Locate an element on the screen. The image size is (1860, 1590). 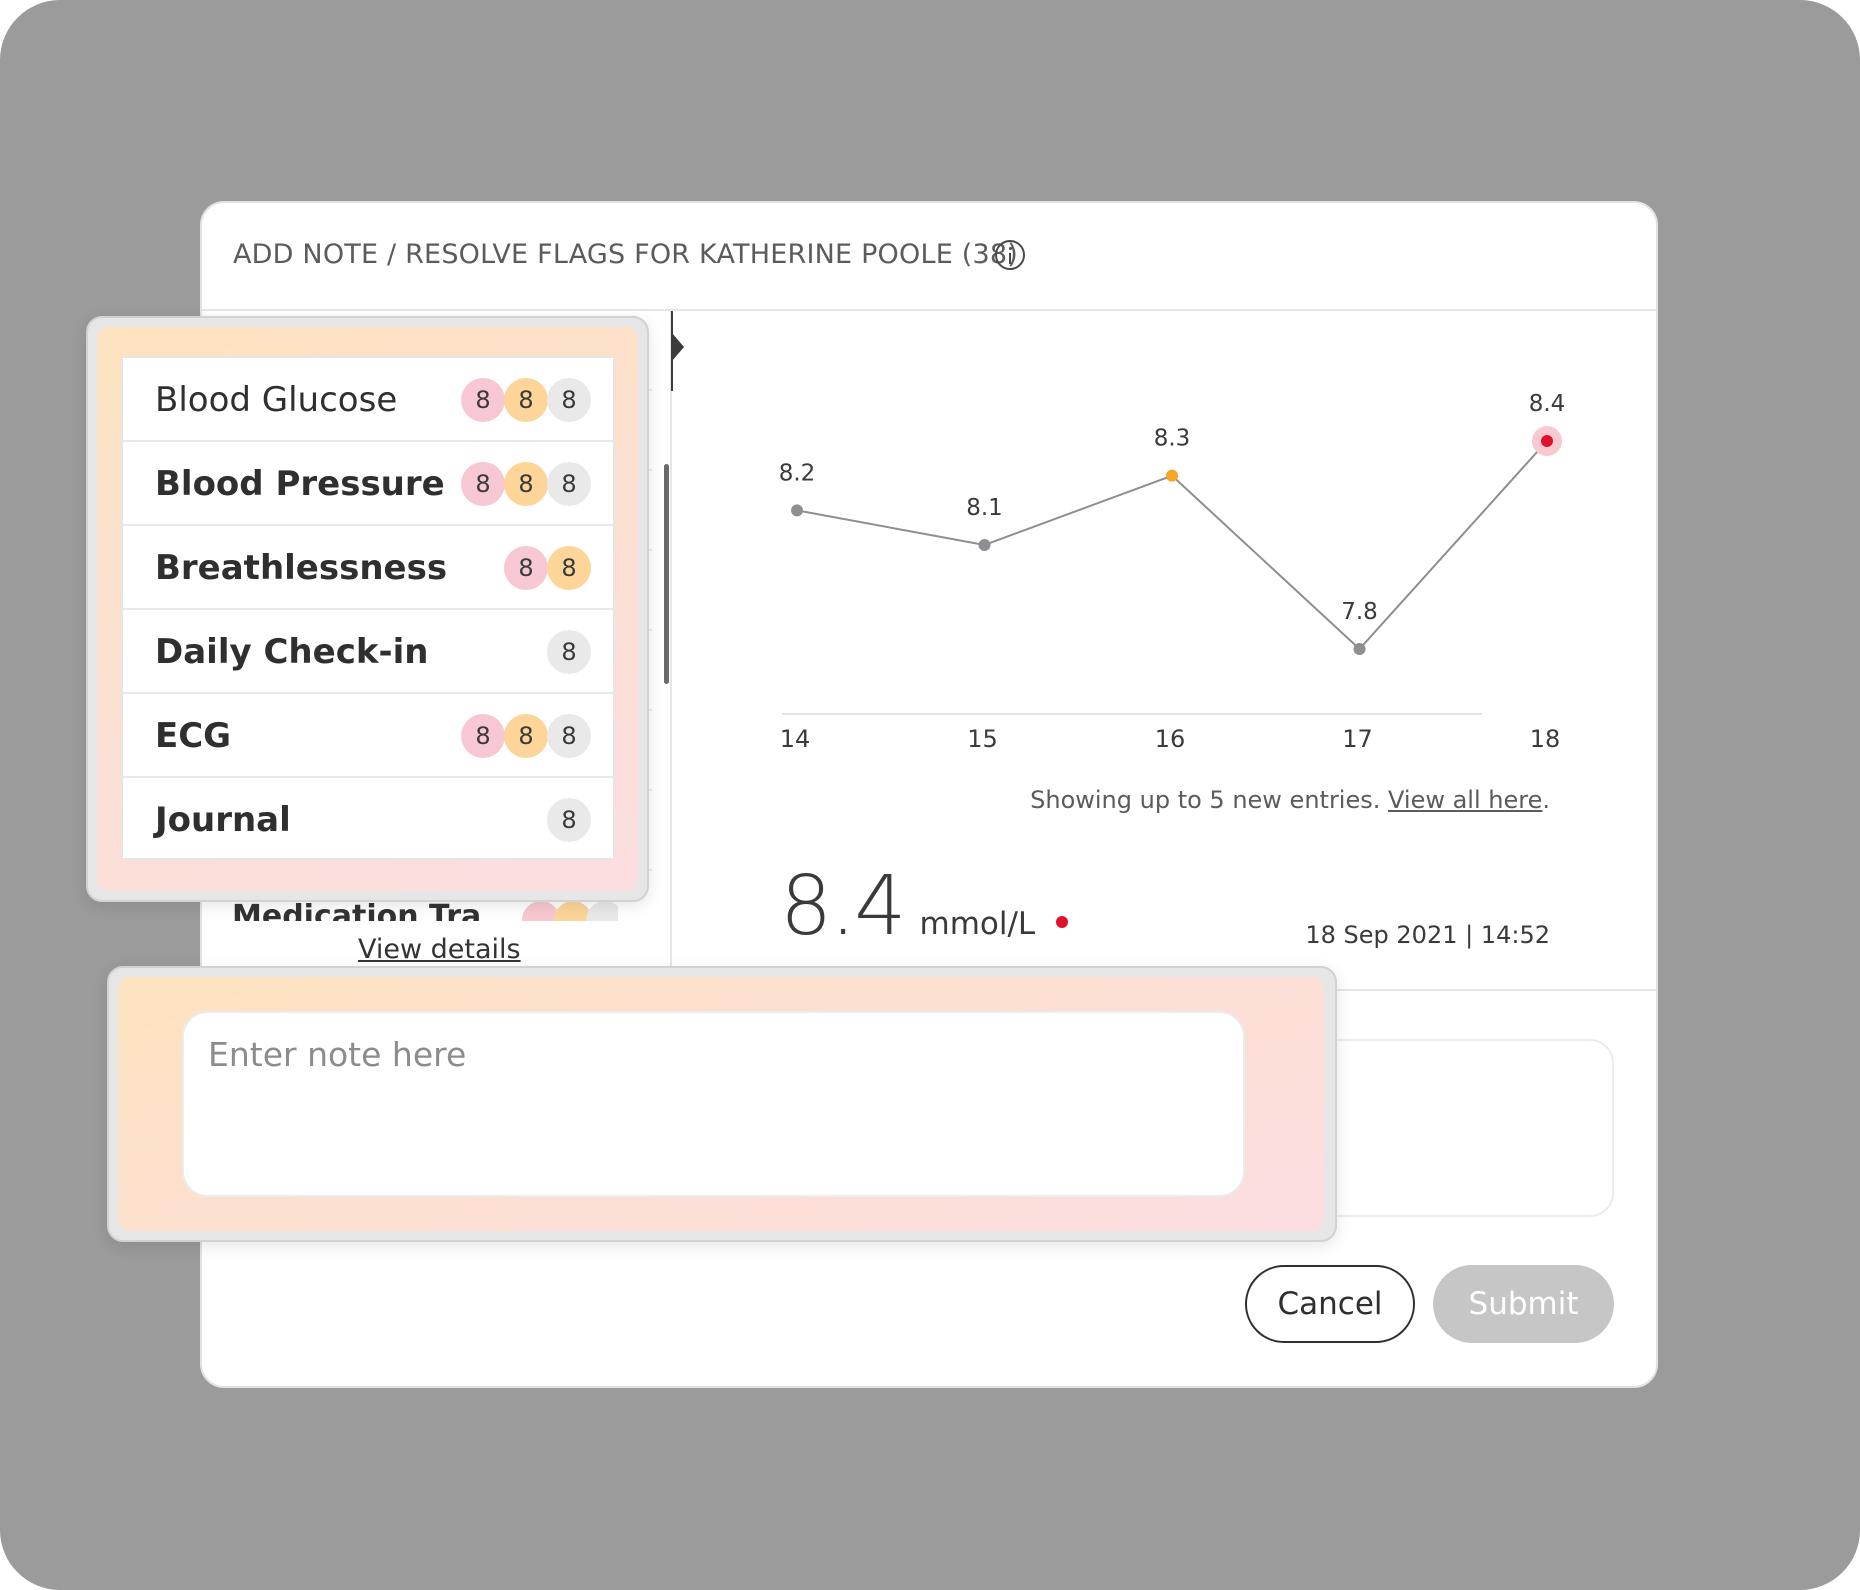
x-tick-label: 16 is located at coordinates (1170, 739).